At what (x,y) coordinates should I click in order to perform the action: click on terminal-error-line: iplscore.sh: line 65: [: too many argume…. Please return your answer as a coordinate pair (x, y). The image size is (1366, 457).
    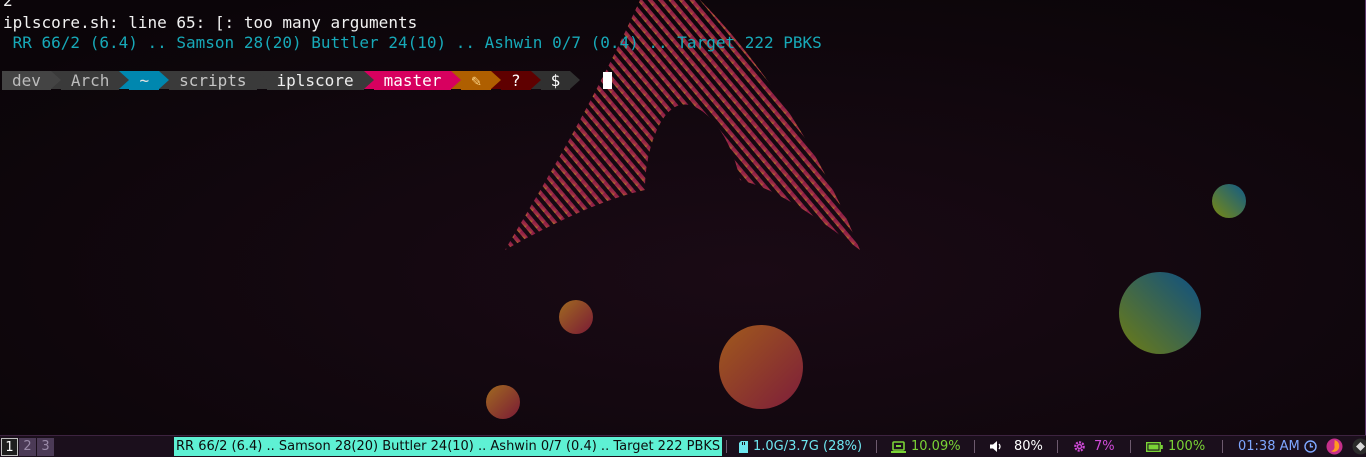
    Looking at the image, I should click on (210, 22).